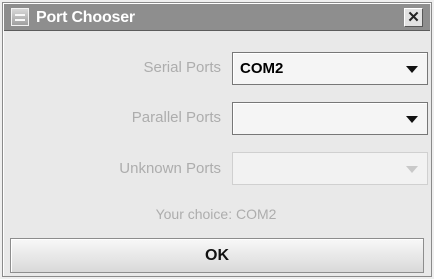 The width and height of the screenshot is (434, 279). What do you see at coordinates (217, 17) in the screenshot?
I see `title-bar: Port Chooser ✕` at bounding box center [217, 17].